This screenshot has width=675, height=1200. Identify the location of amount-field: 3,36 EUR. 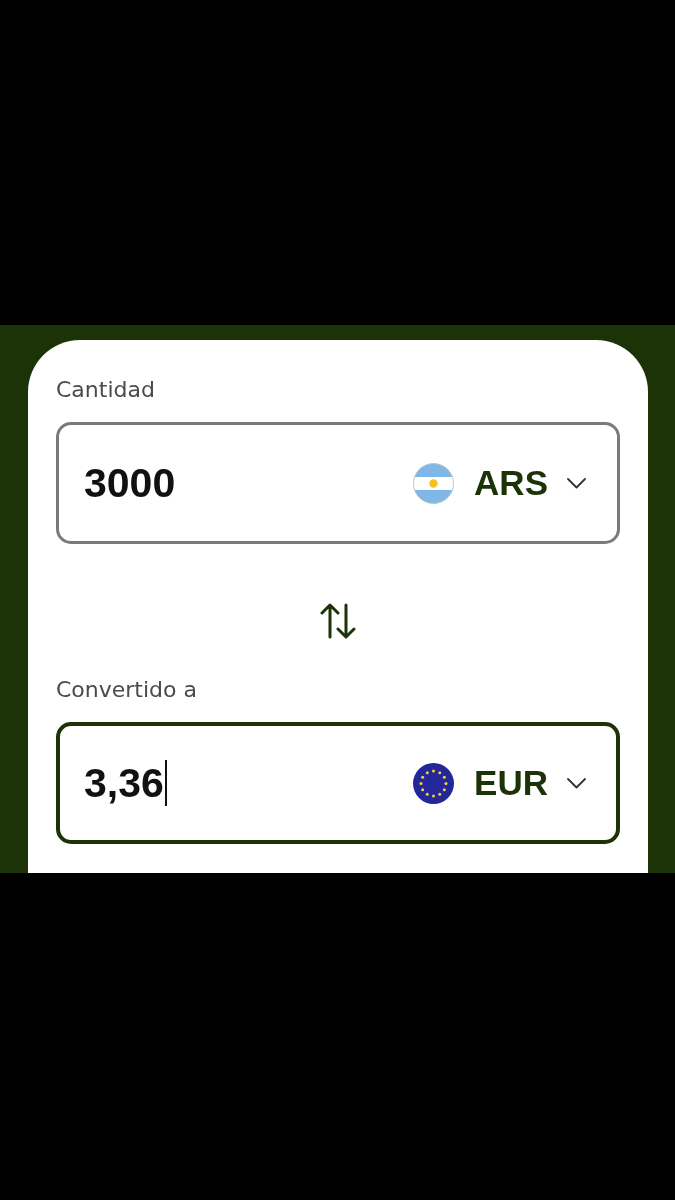
(338, 783).